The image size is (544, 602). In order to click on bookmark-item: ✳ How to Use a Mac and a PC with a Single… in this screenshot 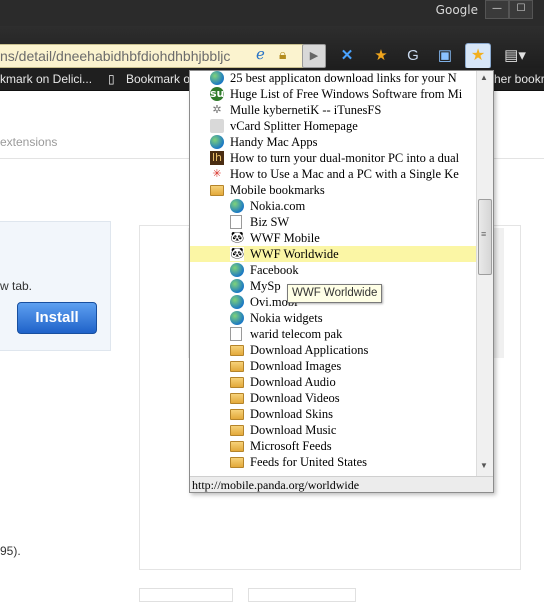, I will do `click(333, 174)`.